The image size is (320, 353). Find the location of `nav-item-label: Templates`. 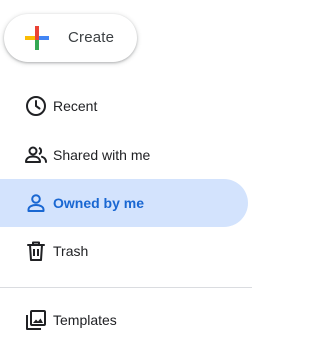

nav-item-label: Templates is located at coordinates (85, 320).